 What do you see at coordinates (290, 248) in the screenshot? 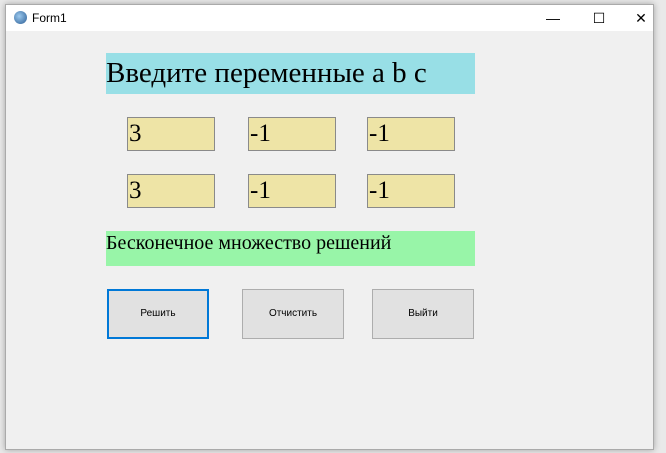
I see `result-label: Бесконечное множество решений` at bounding box center [290, 248].